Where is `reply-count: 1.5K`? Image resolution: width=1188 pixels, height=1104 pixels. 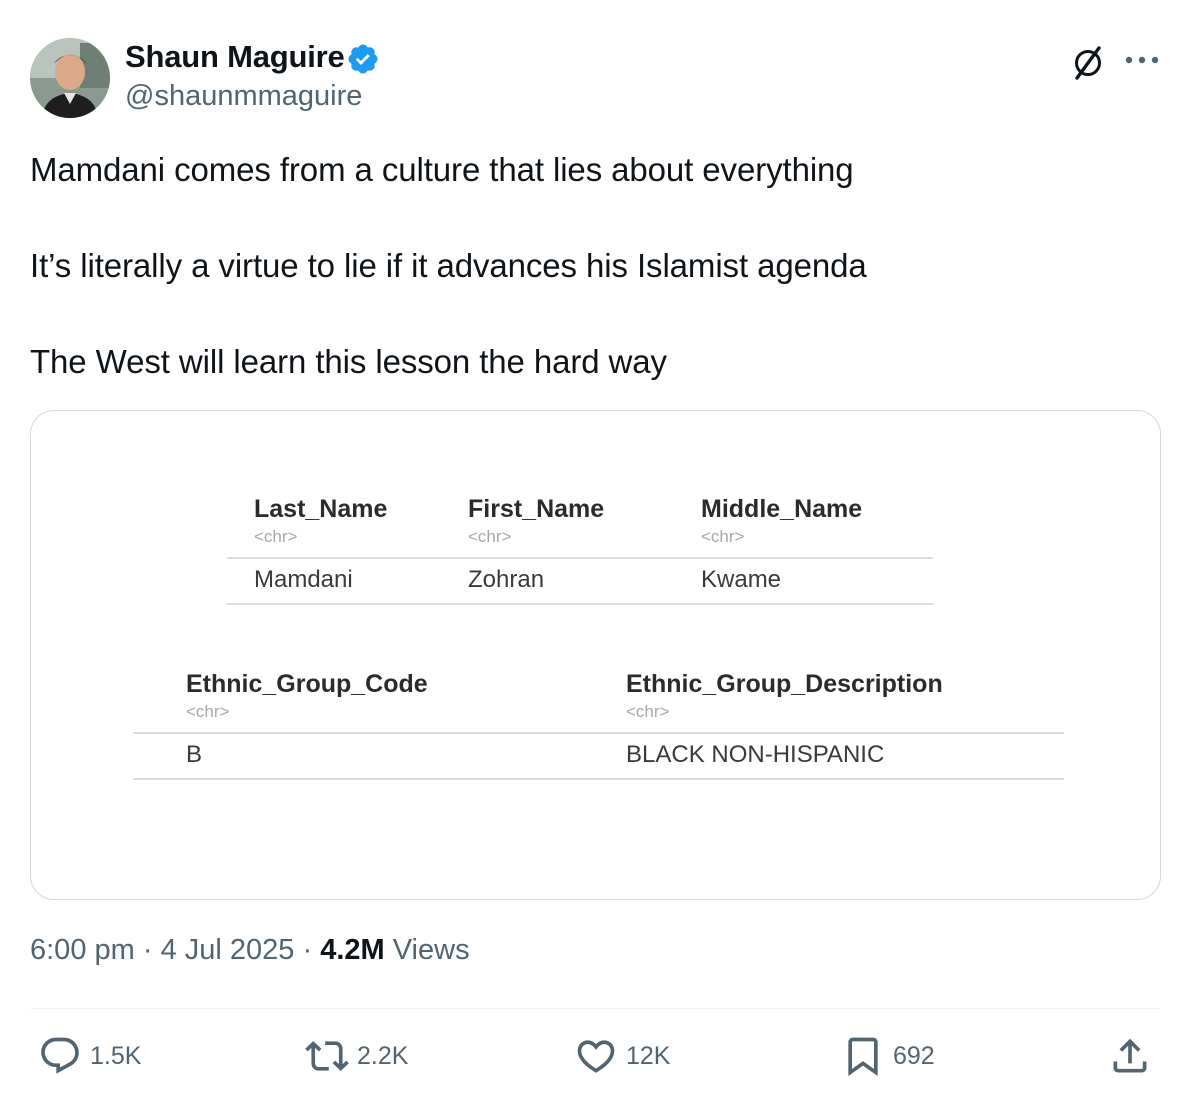
reply-count: 1.5K is located at coordinates (116, 1055).